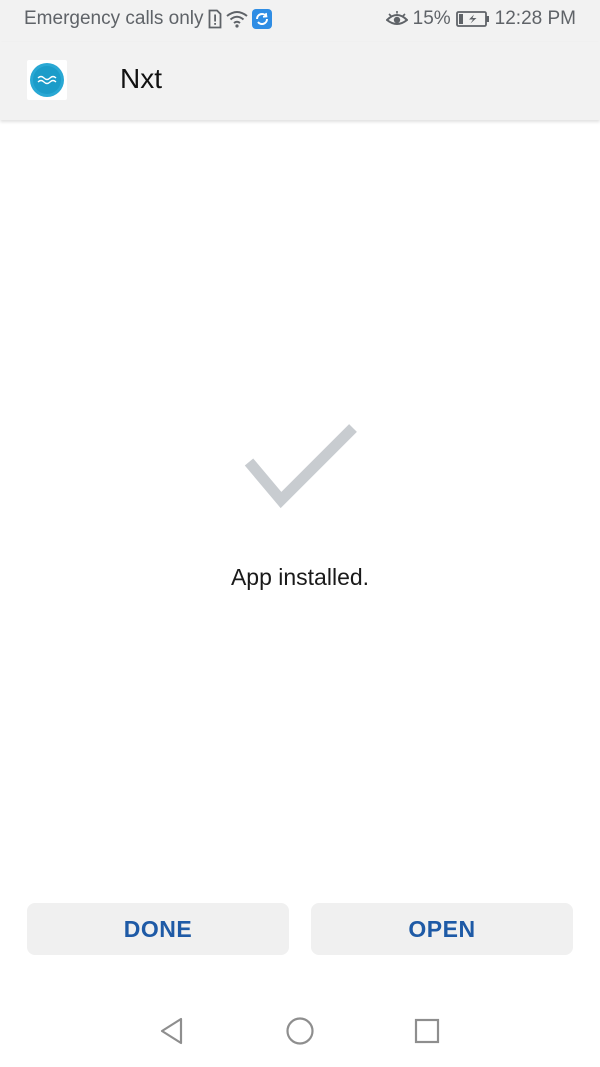  What do you see at coordinates (300, 577) in the screenshot?
I see `install-status-message: App installed.` at bounding box center [300, 577].